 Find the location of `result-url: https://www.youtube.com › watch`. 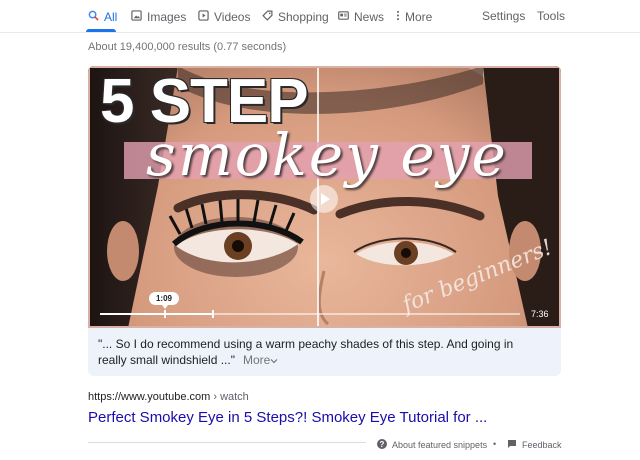

result-url: https://www.youtube.com › watch is located at coordinates (168, 397).